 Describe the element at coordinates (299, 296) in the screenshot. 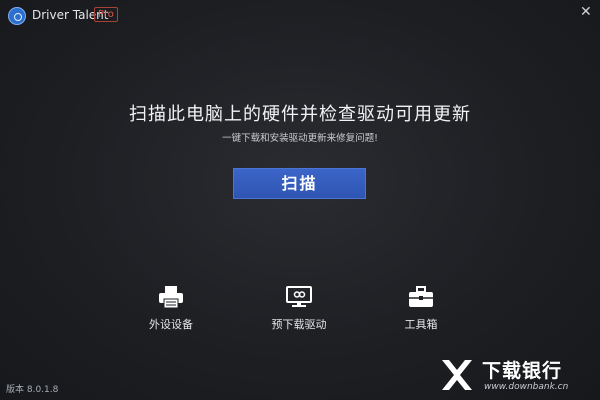

I see `download-monitor-icon` at that location.